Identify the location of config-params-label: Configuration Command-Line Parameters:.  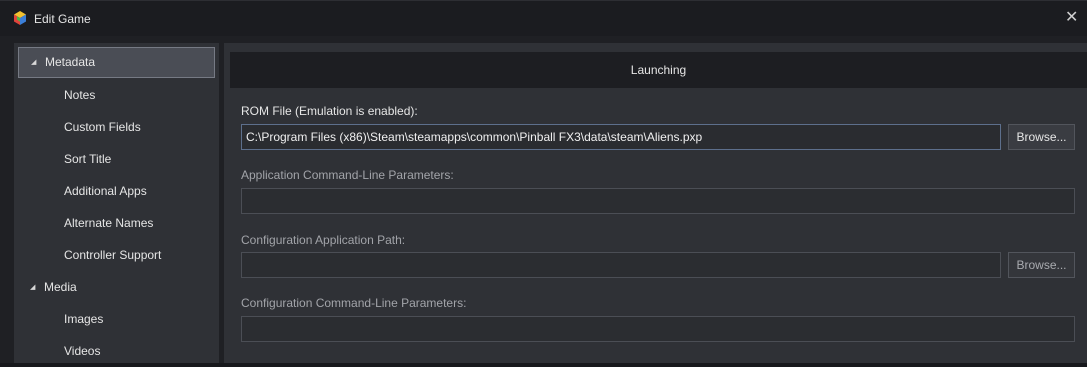
(354, 303).